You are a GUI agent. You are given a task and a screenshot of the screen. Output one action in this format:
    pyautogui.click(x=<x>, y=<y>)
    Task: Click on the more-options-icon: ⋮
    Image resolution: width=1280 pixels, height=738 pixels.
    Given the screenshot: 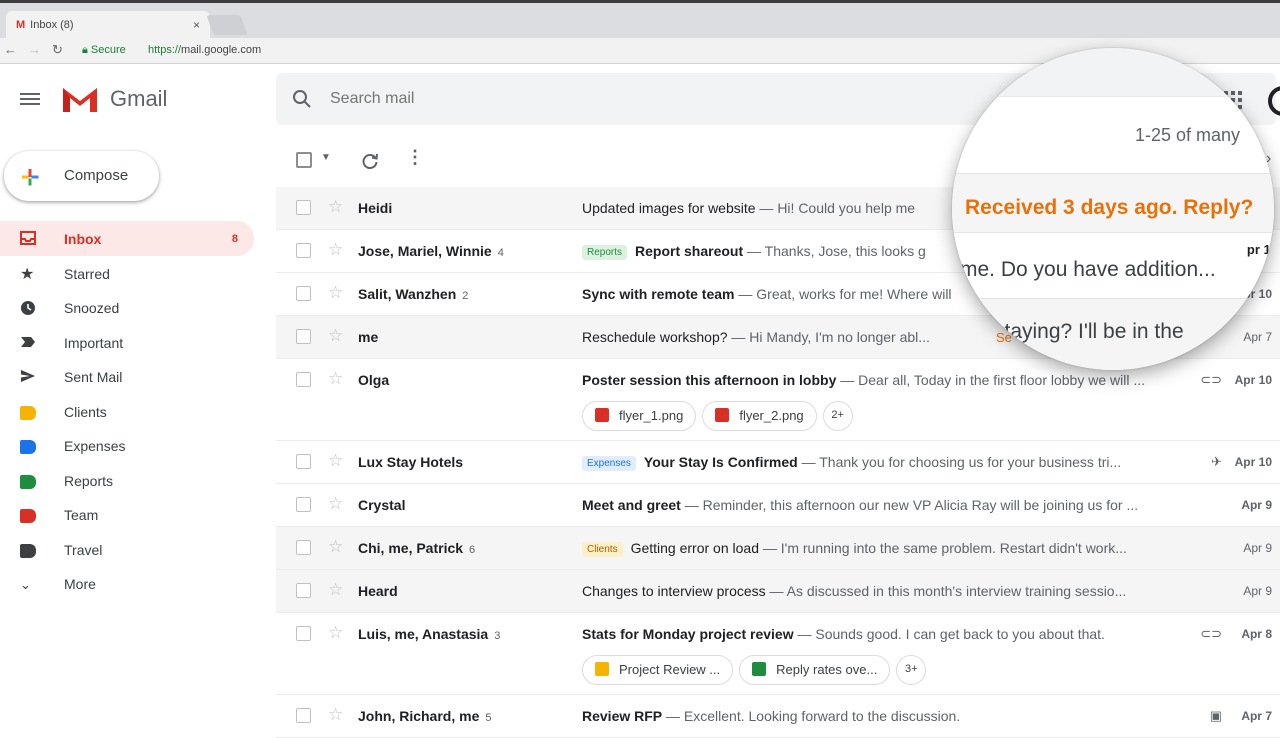 What is the action you would take?
    pyautogui.click(x=415, y=157)
    